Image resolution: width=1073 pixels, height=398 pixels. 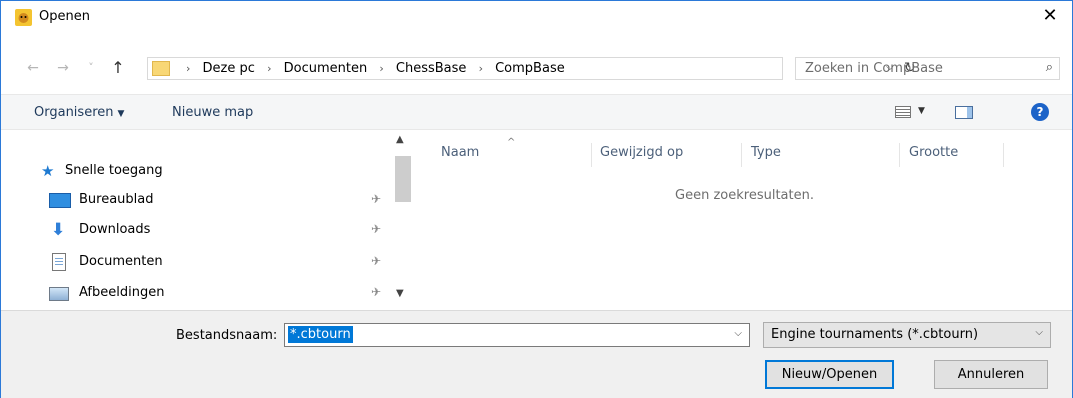 What do you see at coordinates (536, 112) in the screenshot?
I see `command-bar: Organiseren ▼ Nieuwe map ▼ ?` at bounding box center [536, 112].